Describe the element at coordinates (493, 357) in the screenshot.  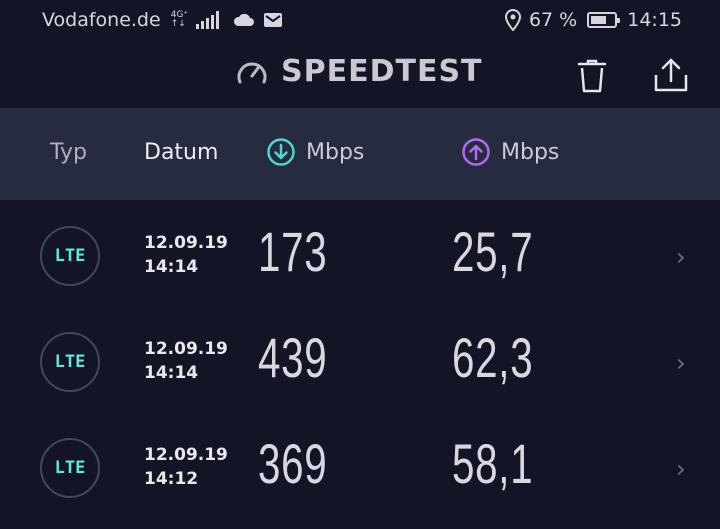
I see `upload-speed: 62,3` at that location.